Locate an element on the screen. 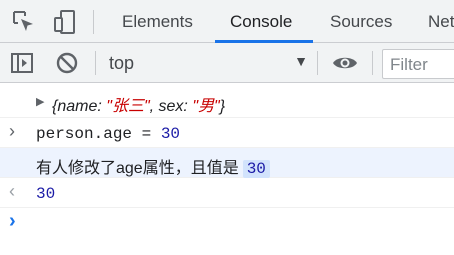 The width and height of the screenshot is (454, 255). execution-context-label: top is located at coordinates (122, 63).